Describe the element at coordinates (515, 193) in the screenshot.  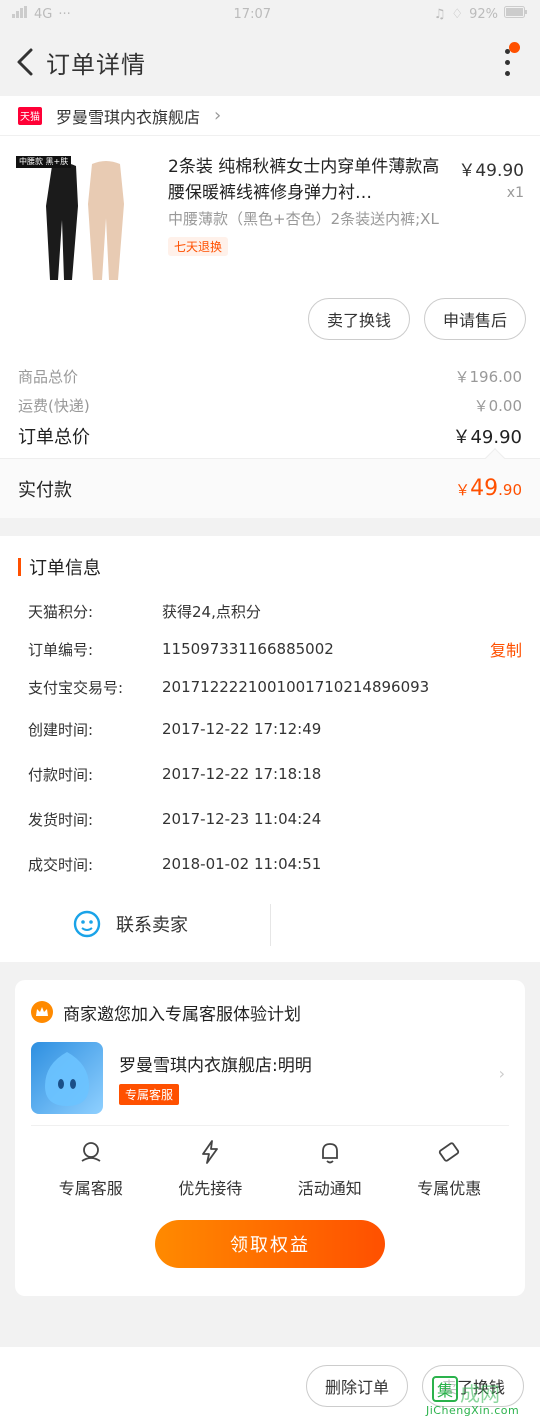
I see `product-qty: x1` at that location.